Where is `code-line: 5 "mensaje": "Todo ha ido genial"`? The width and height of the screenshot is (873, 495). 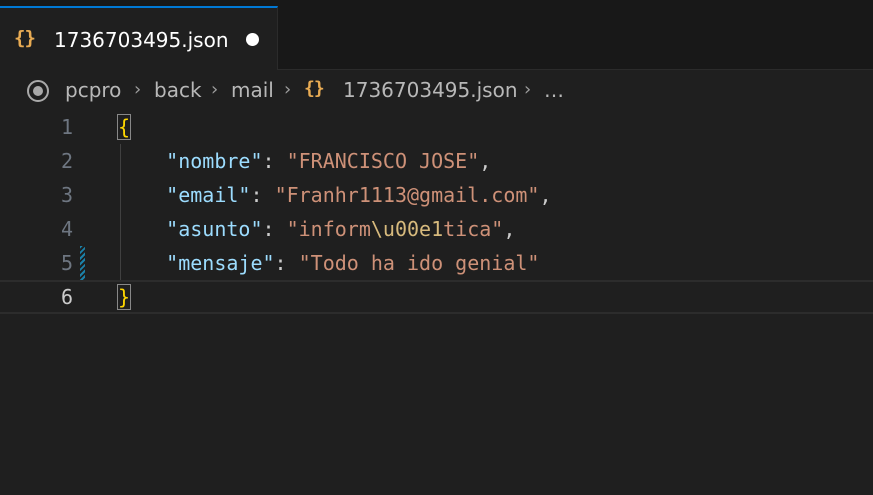
code-line: 5 "mensaje": "Todo ha ido genial" is located at coordinates (436, 263).